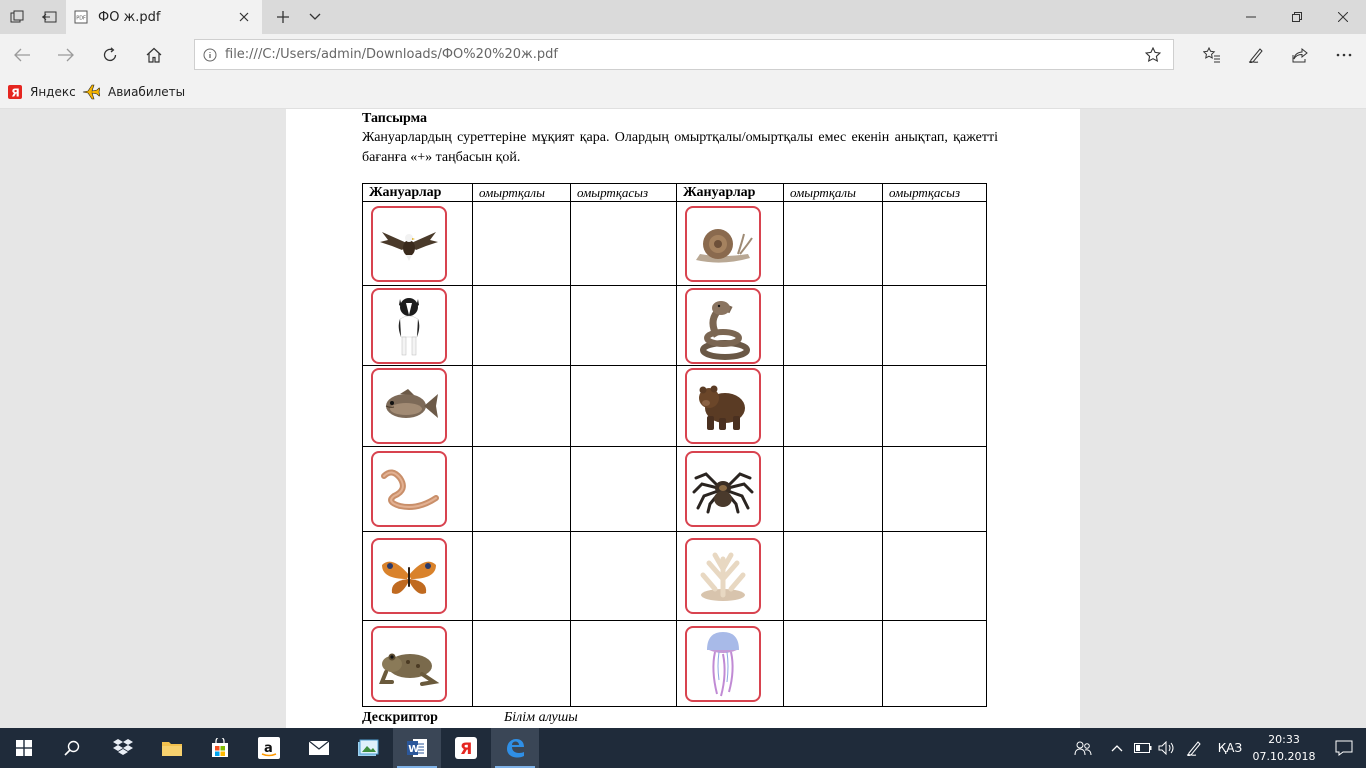  What do you see at coordinates (1297, 17) in the screenshot?
I see `restore-button` at bounding box center [1297, 17].